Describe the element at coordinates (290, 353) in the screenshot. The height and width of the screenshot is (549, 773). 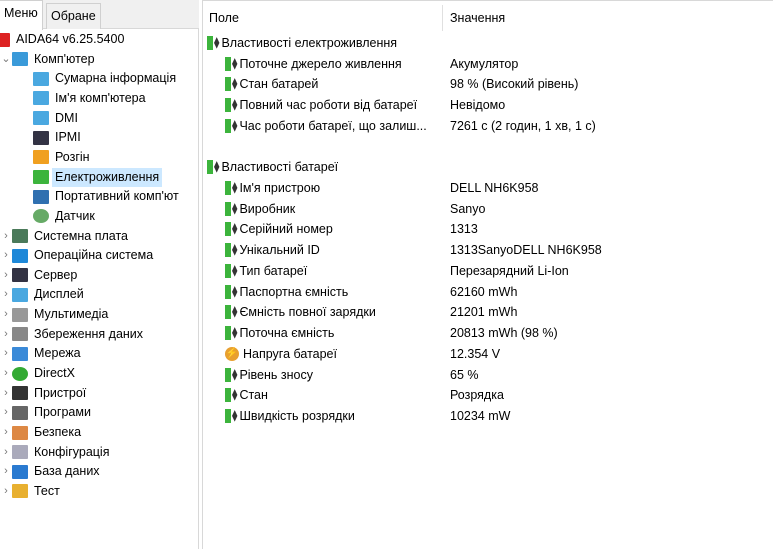
I see `field-name: Напруга батареї` at that location.